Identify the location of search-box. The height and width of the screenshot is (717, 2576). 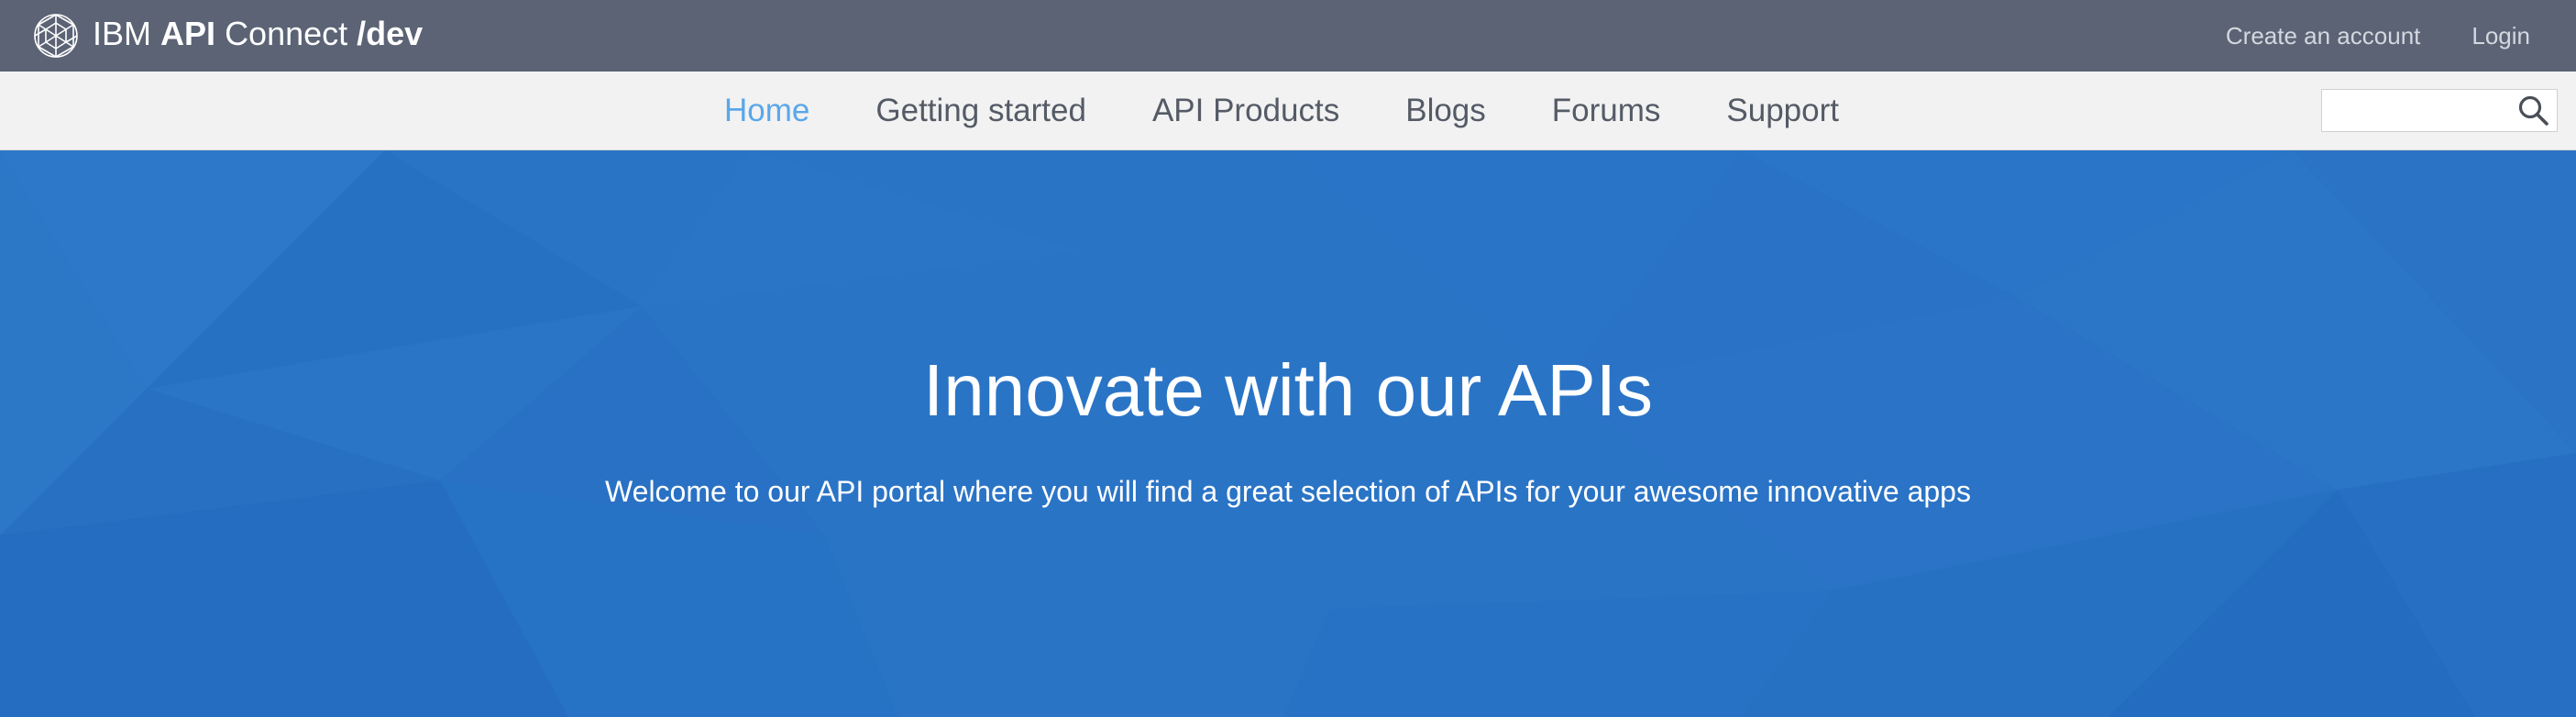
(2439, 110).